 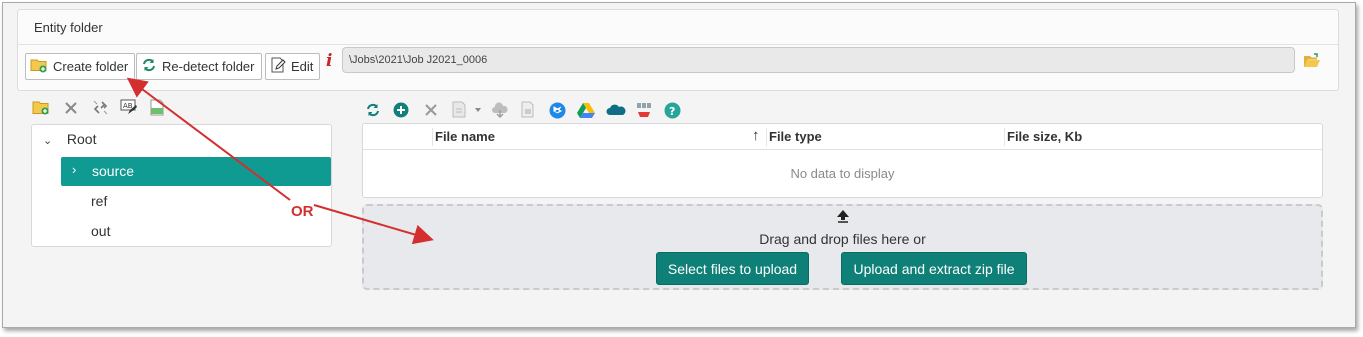 I want to click on info-icon: i, so click(x=329, y=61).